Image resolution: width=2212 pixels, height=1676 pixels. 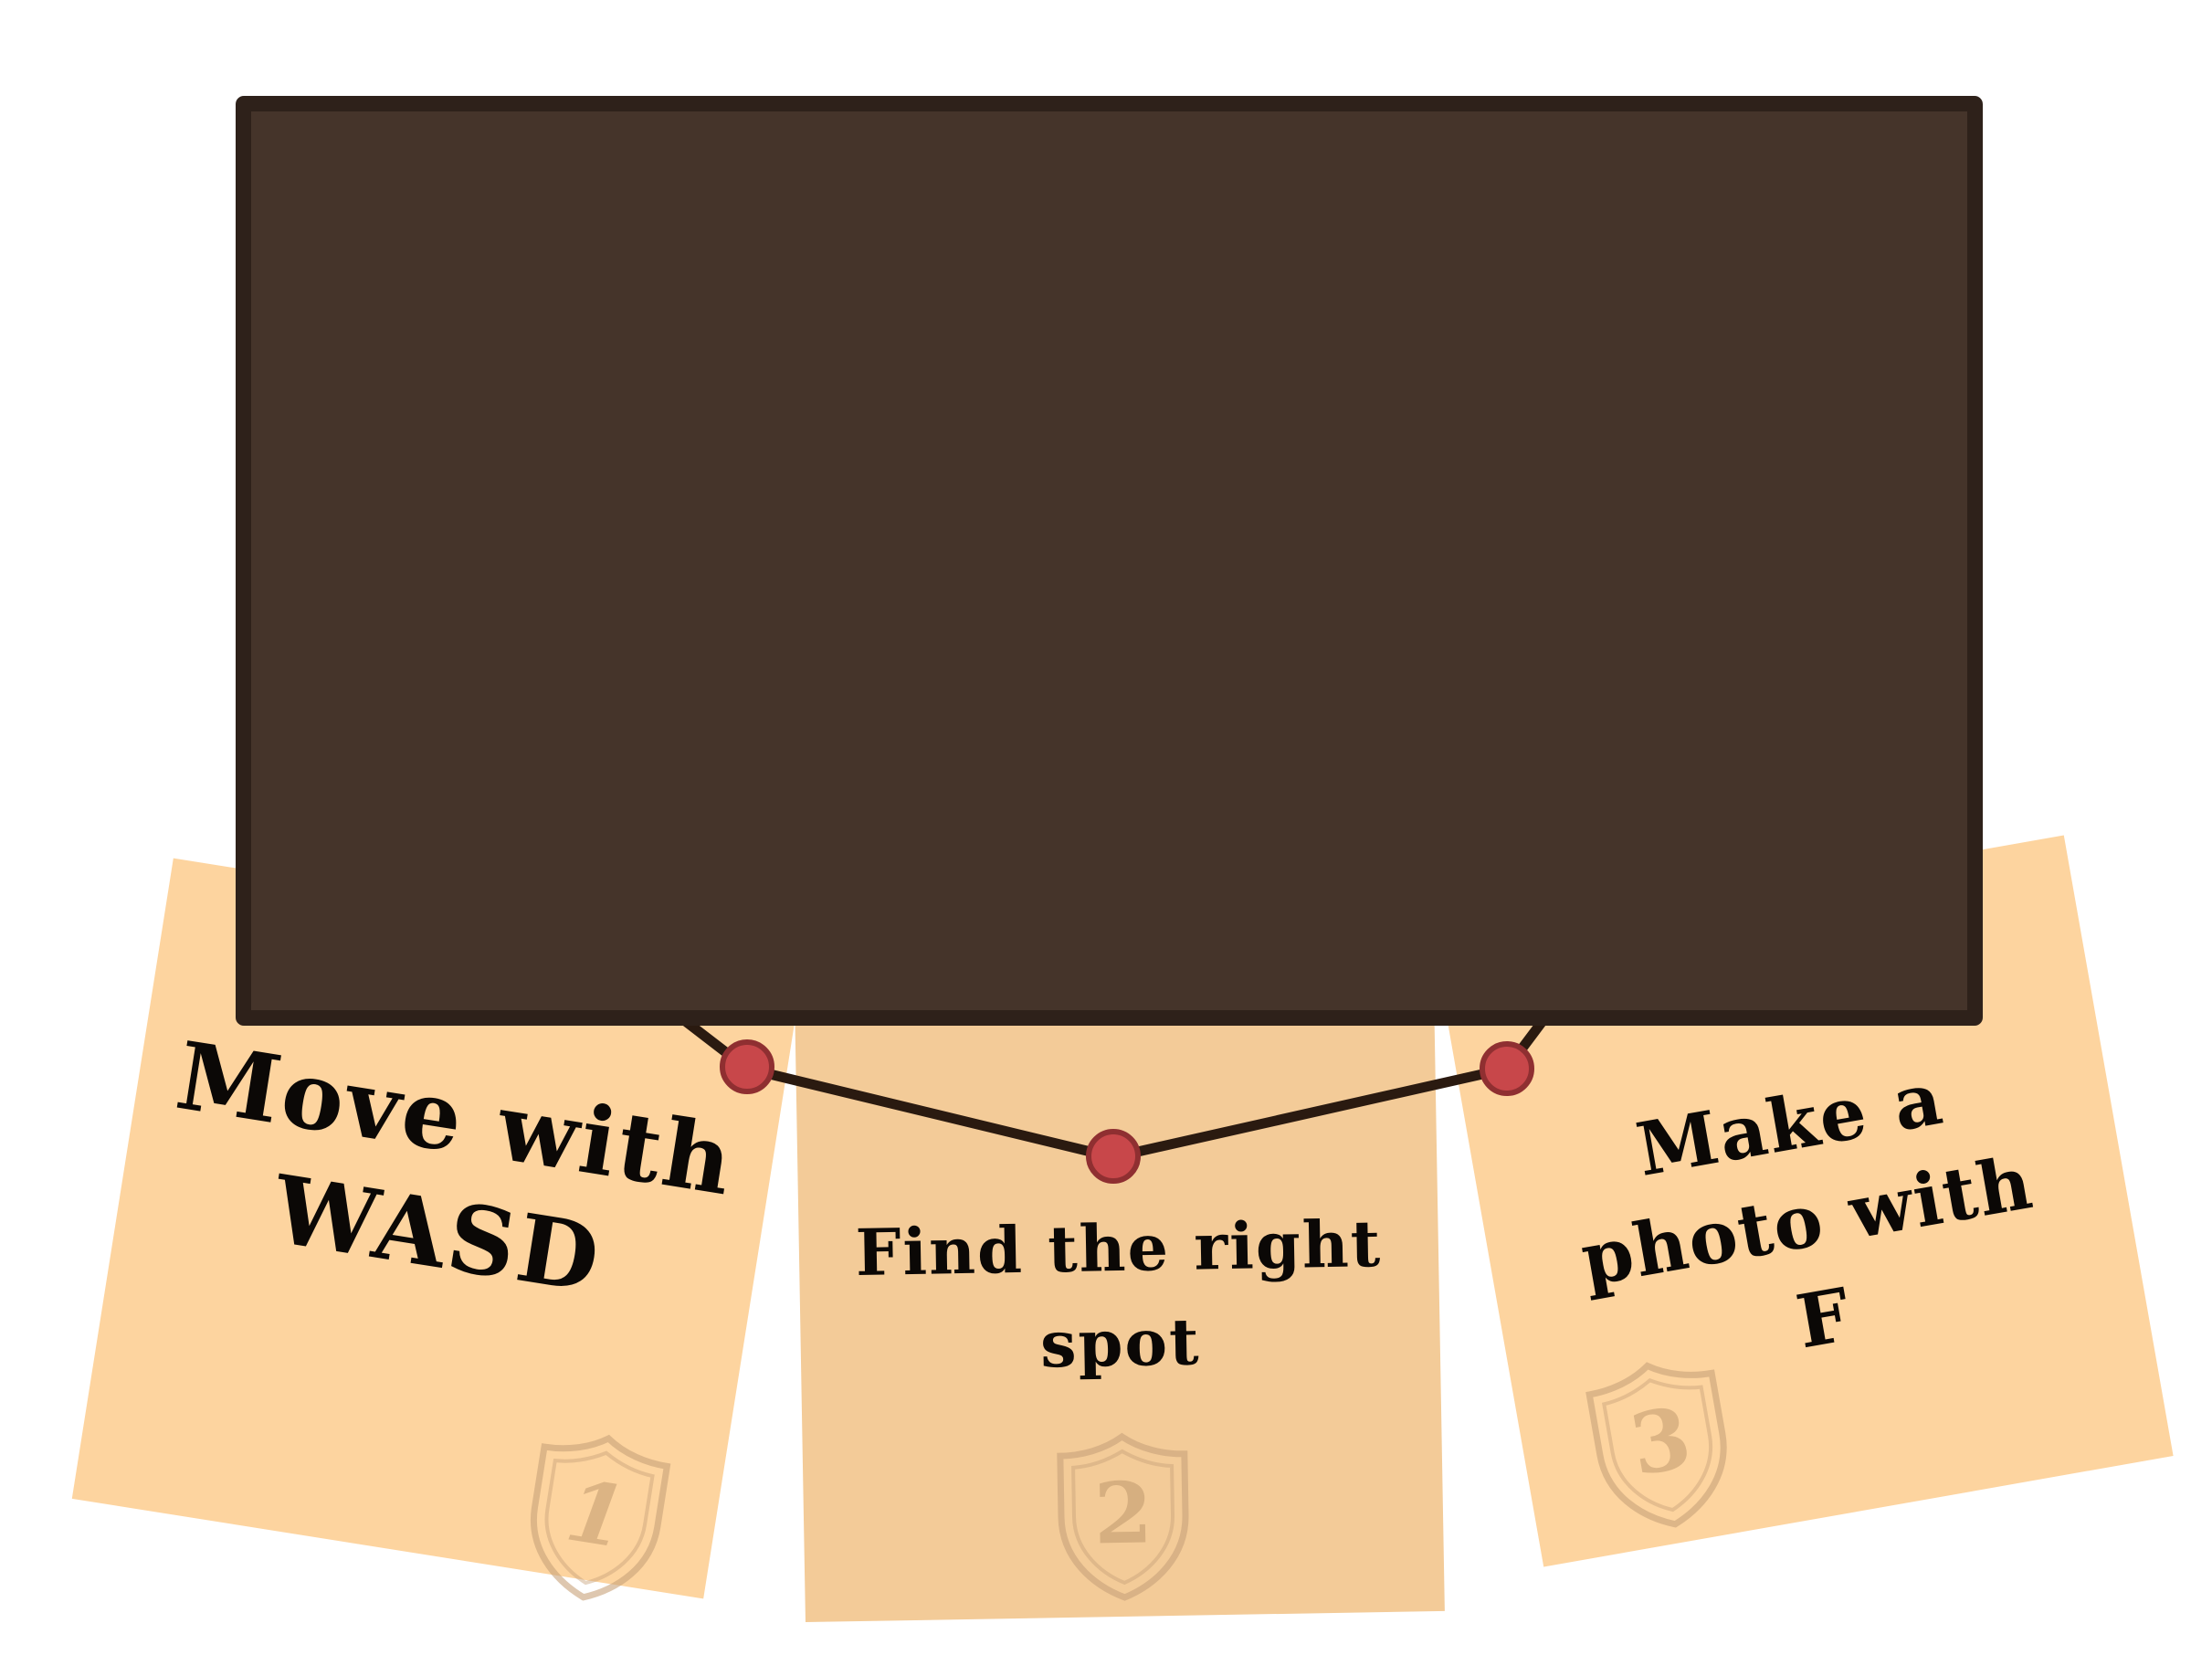 I want to click on shield-icon: 2, so click(x=1122, y=1516).